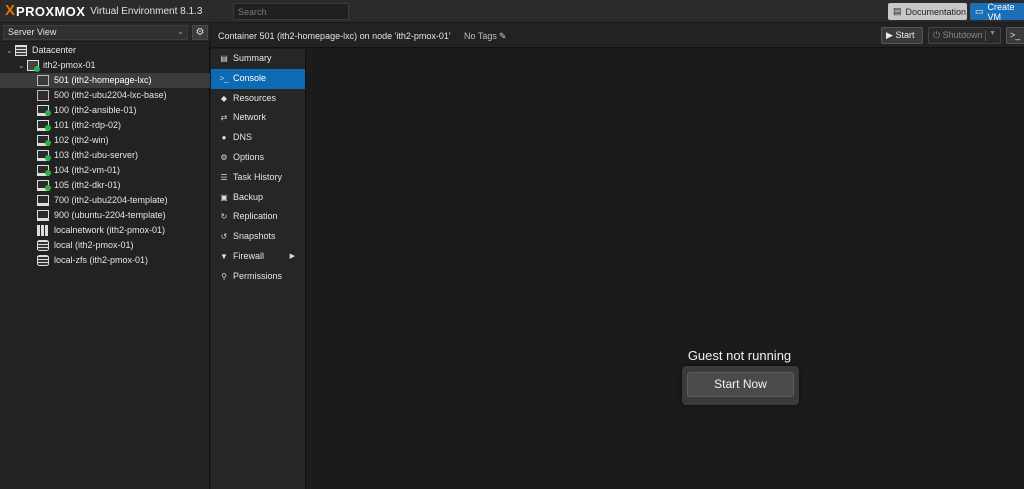 The image size is (1024, 489). I want to click on gear-icon: ⚙, so click(200, 32).